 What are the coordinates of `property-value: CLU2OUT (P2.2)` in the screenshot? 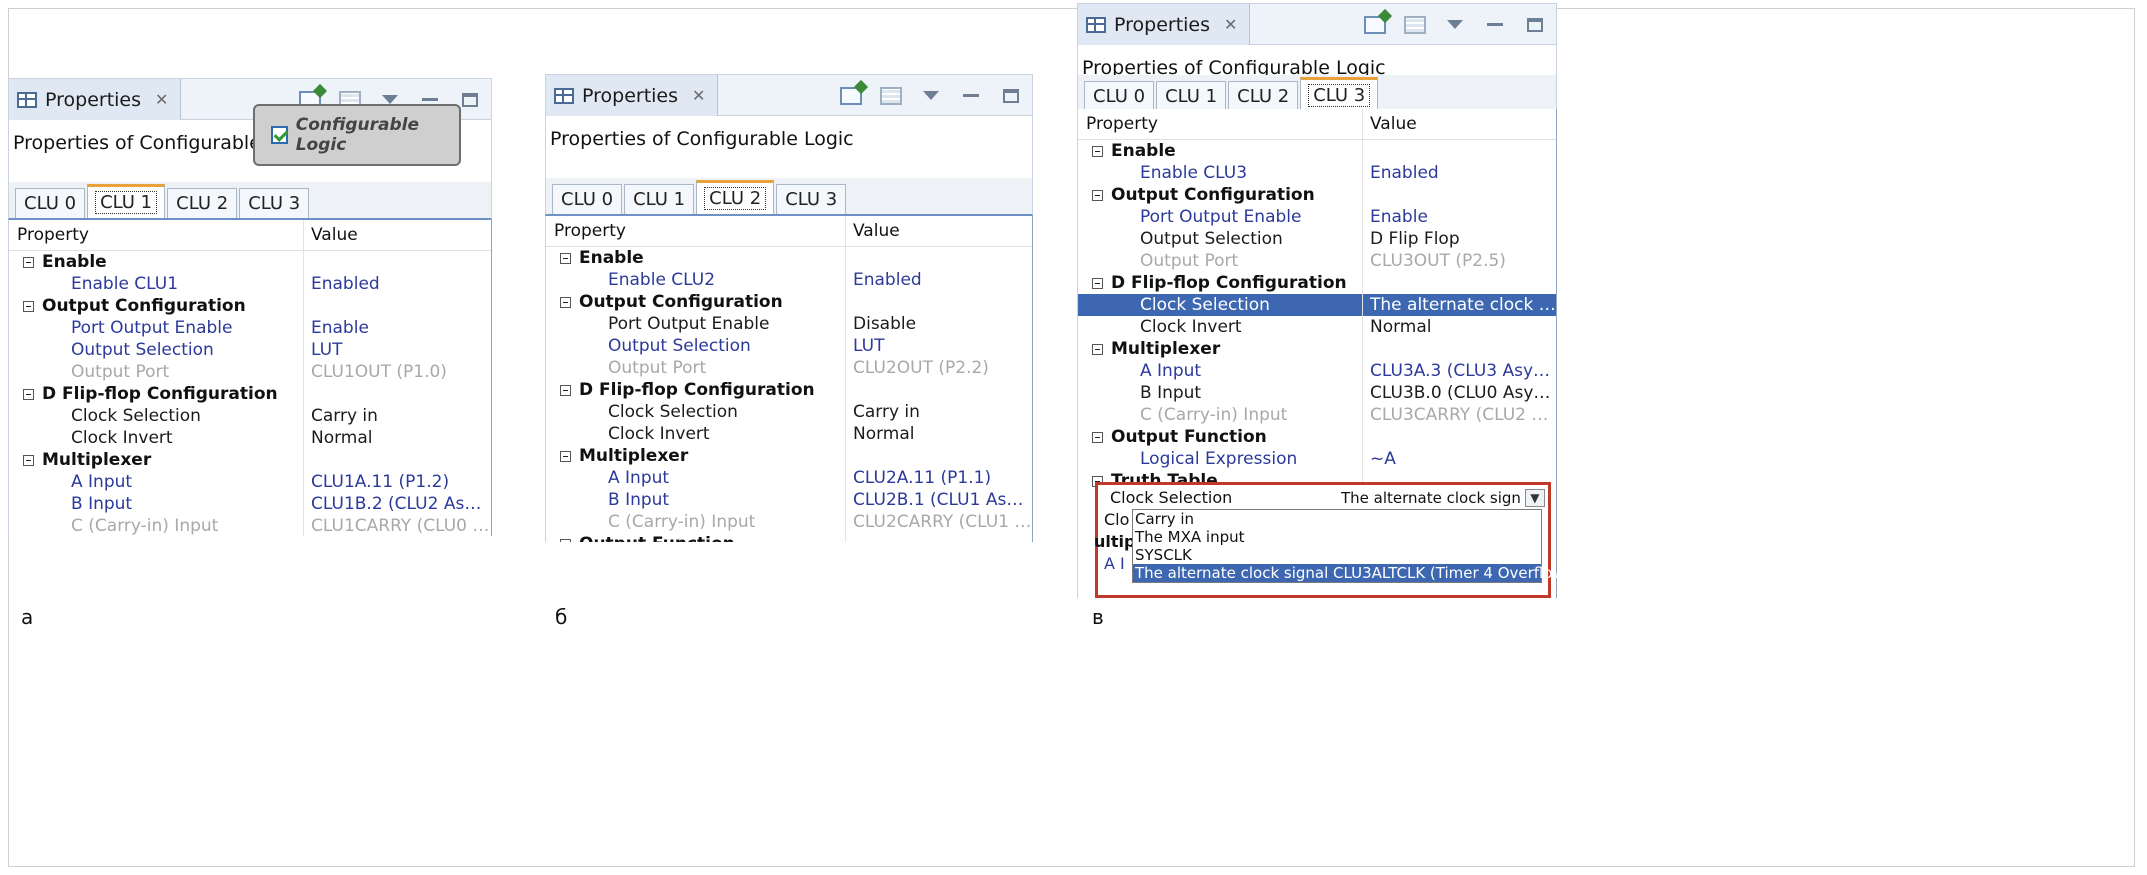 It's located at (939, 368).